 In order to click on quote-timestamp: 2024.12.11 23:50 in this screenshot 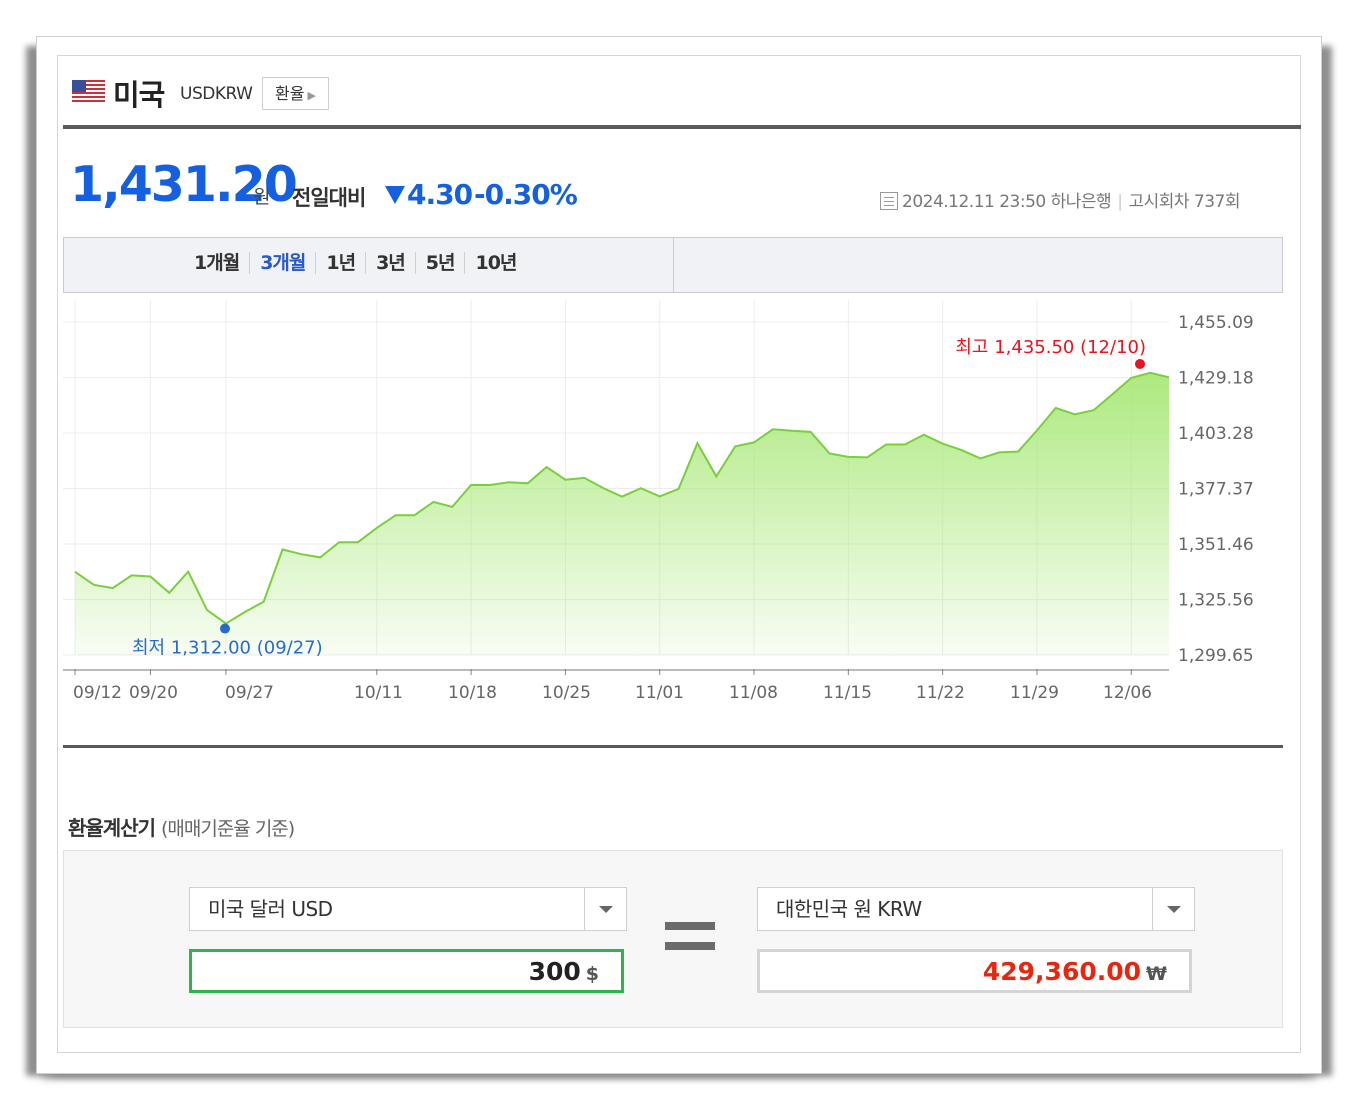, I will do `click(974, 202)`.